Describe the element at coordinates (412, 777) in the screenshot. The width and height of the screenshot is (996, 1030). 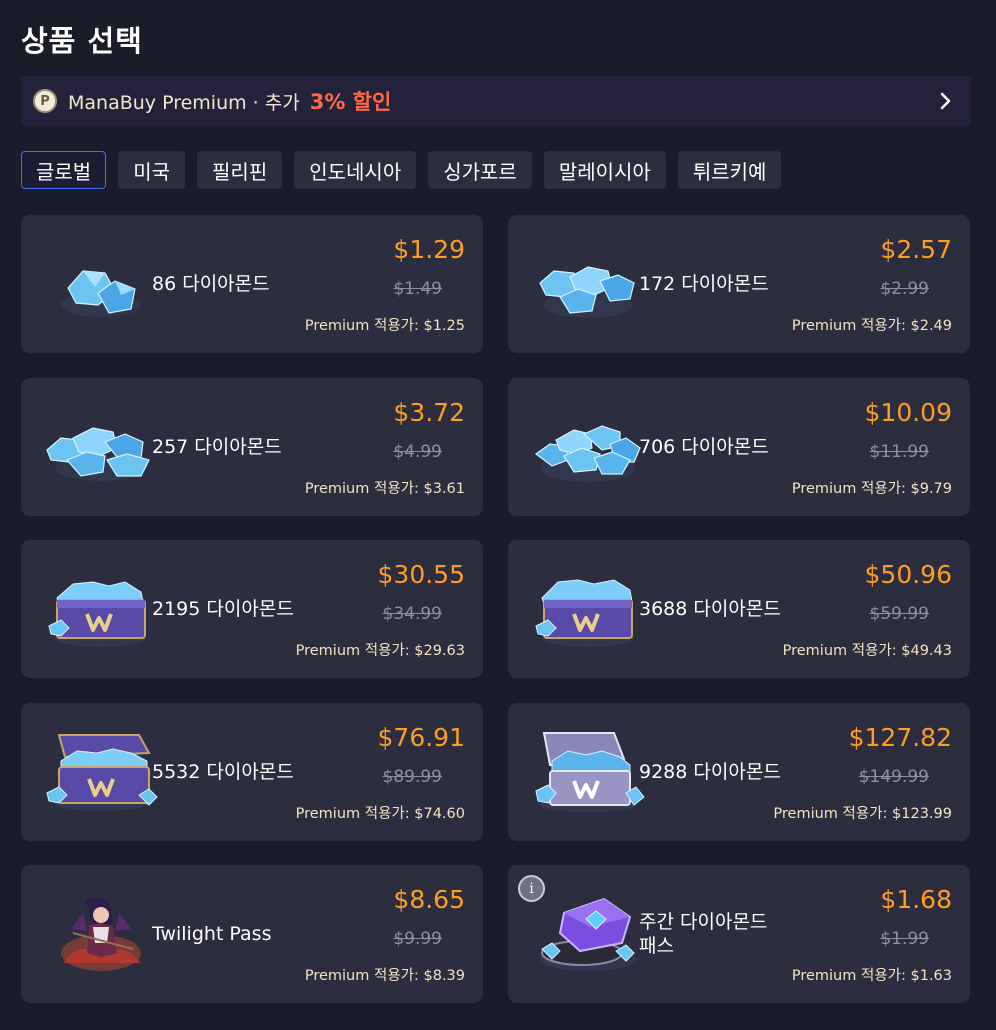
I see `product-original-price: $89.99` at that location.